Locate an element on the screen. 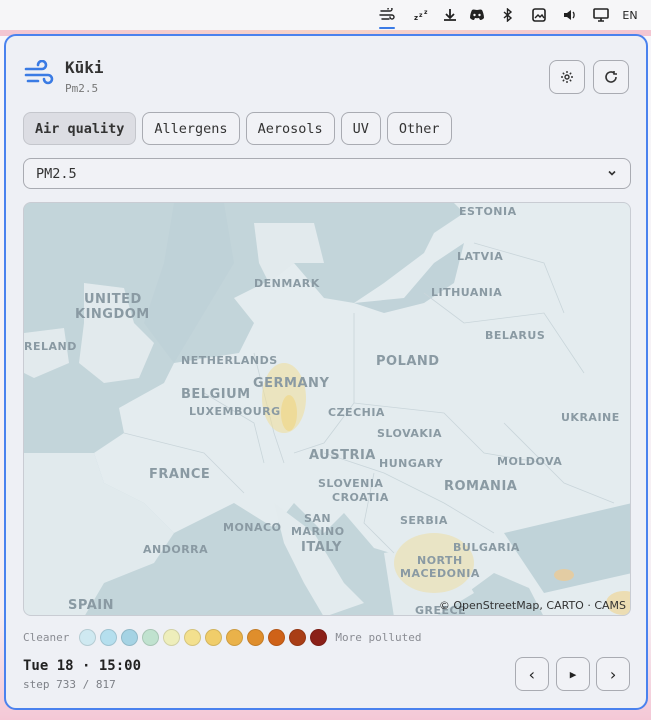  pollution-legend: Cleaner More polluted is located at coordinates (222, 637).